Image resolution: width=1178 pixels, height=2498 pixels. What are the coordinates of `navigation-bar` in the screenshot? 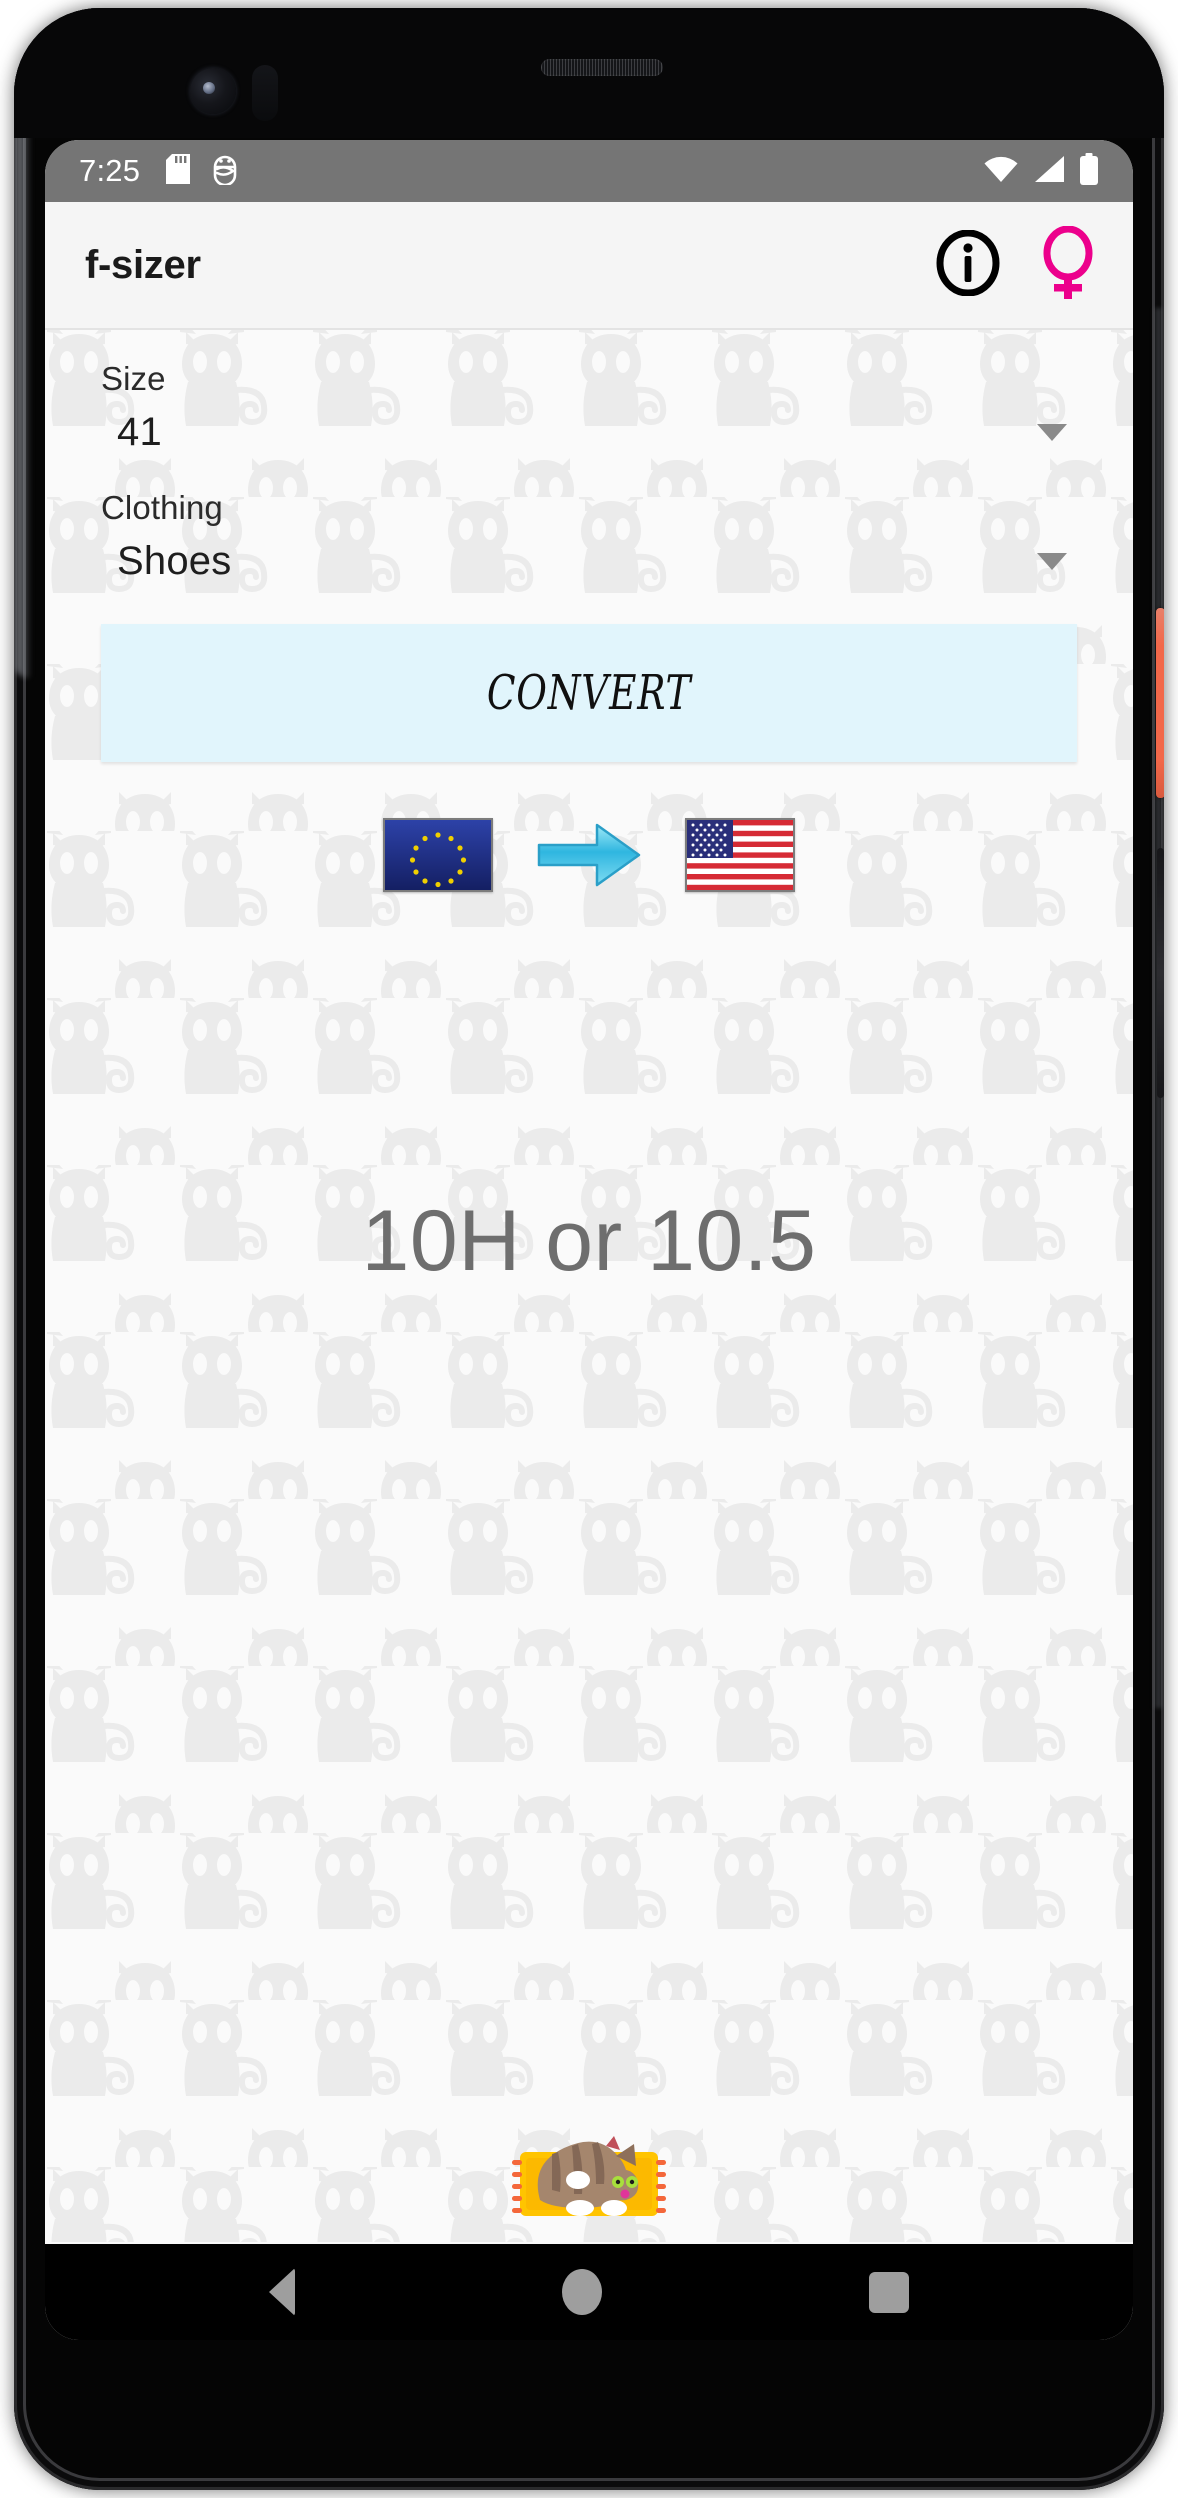 It's located at (589, 2292).